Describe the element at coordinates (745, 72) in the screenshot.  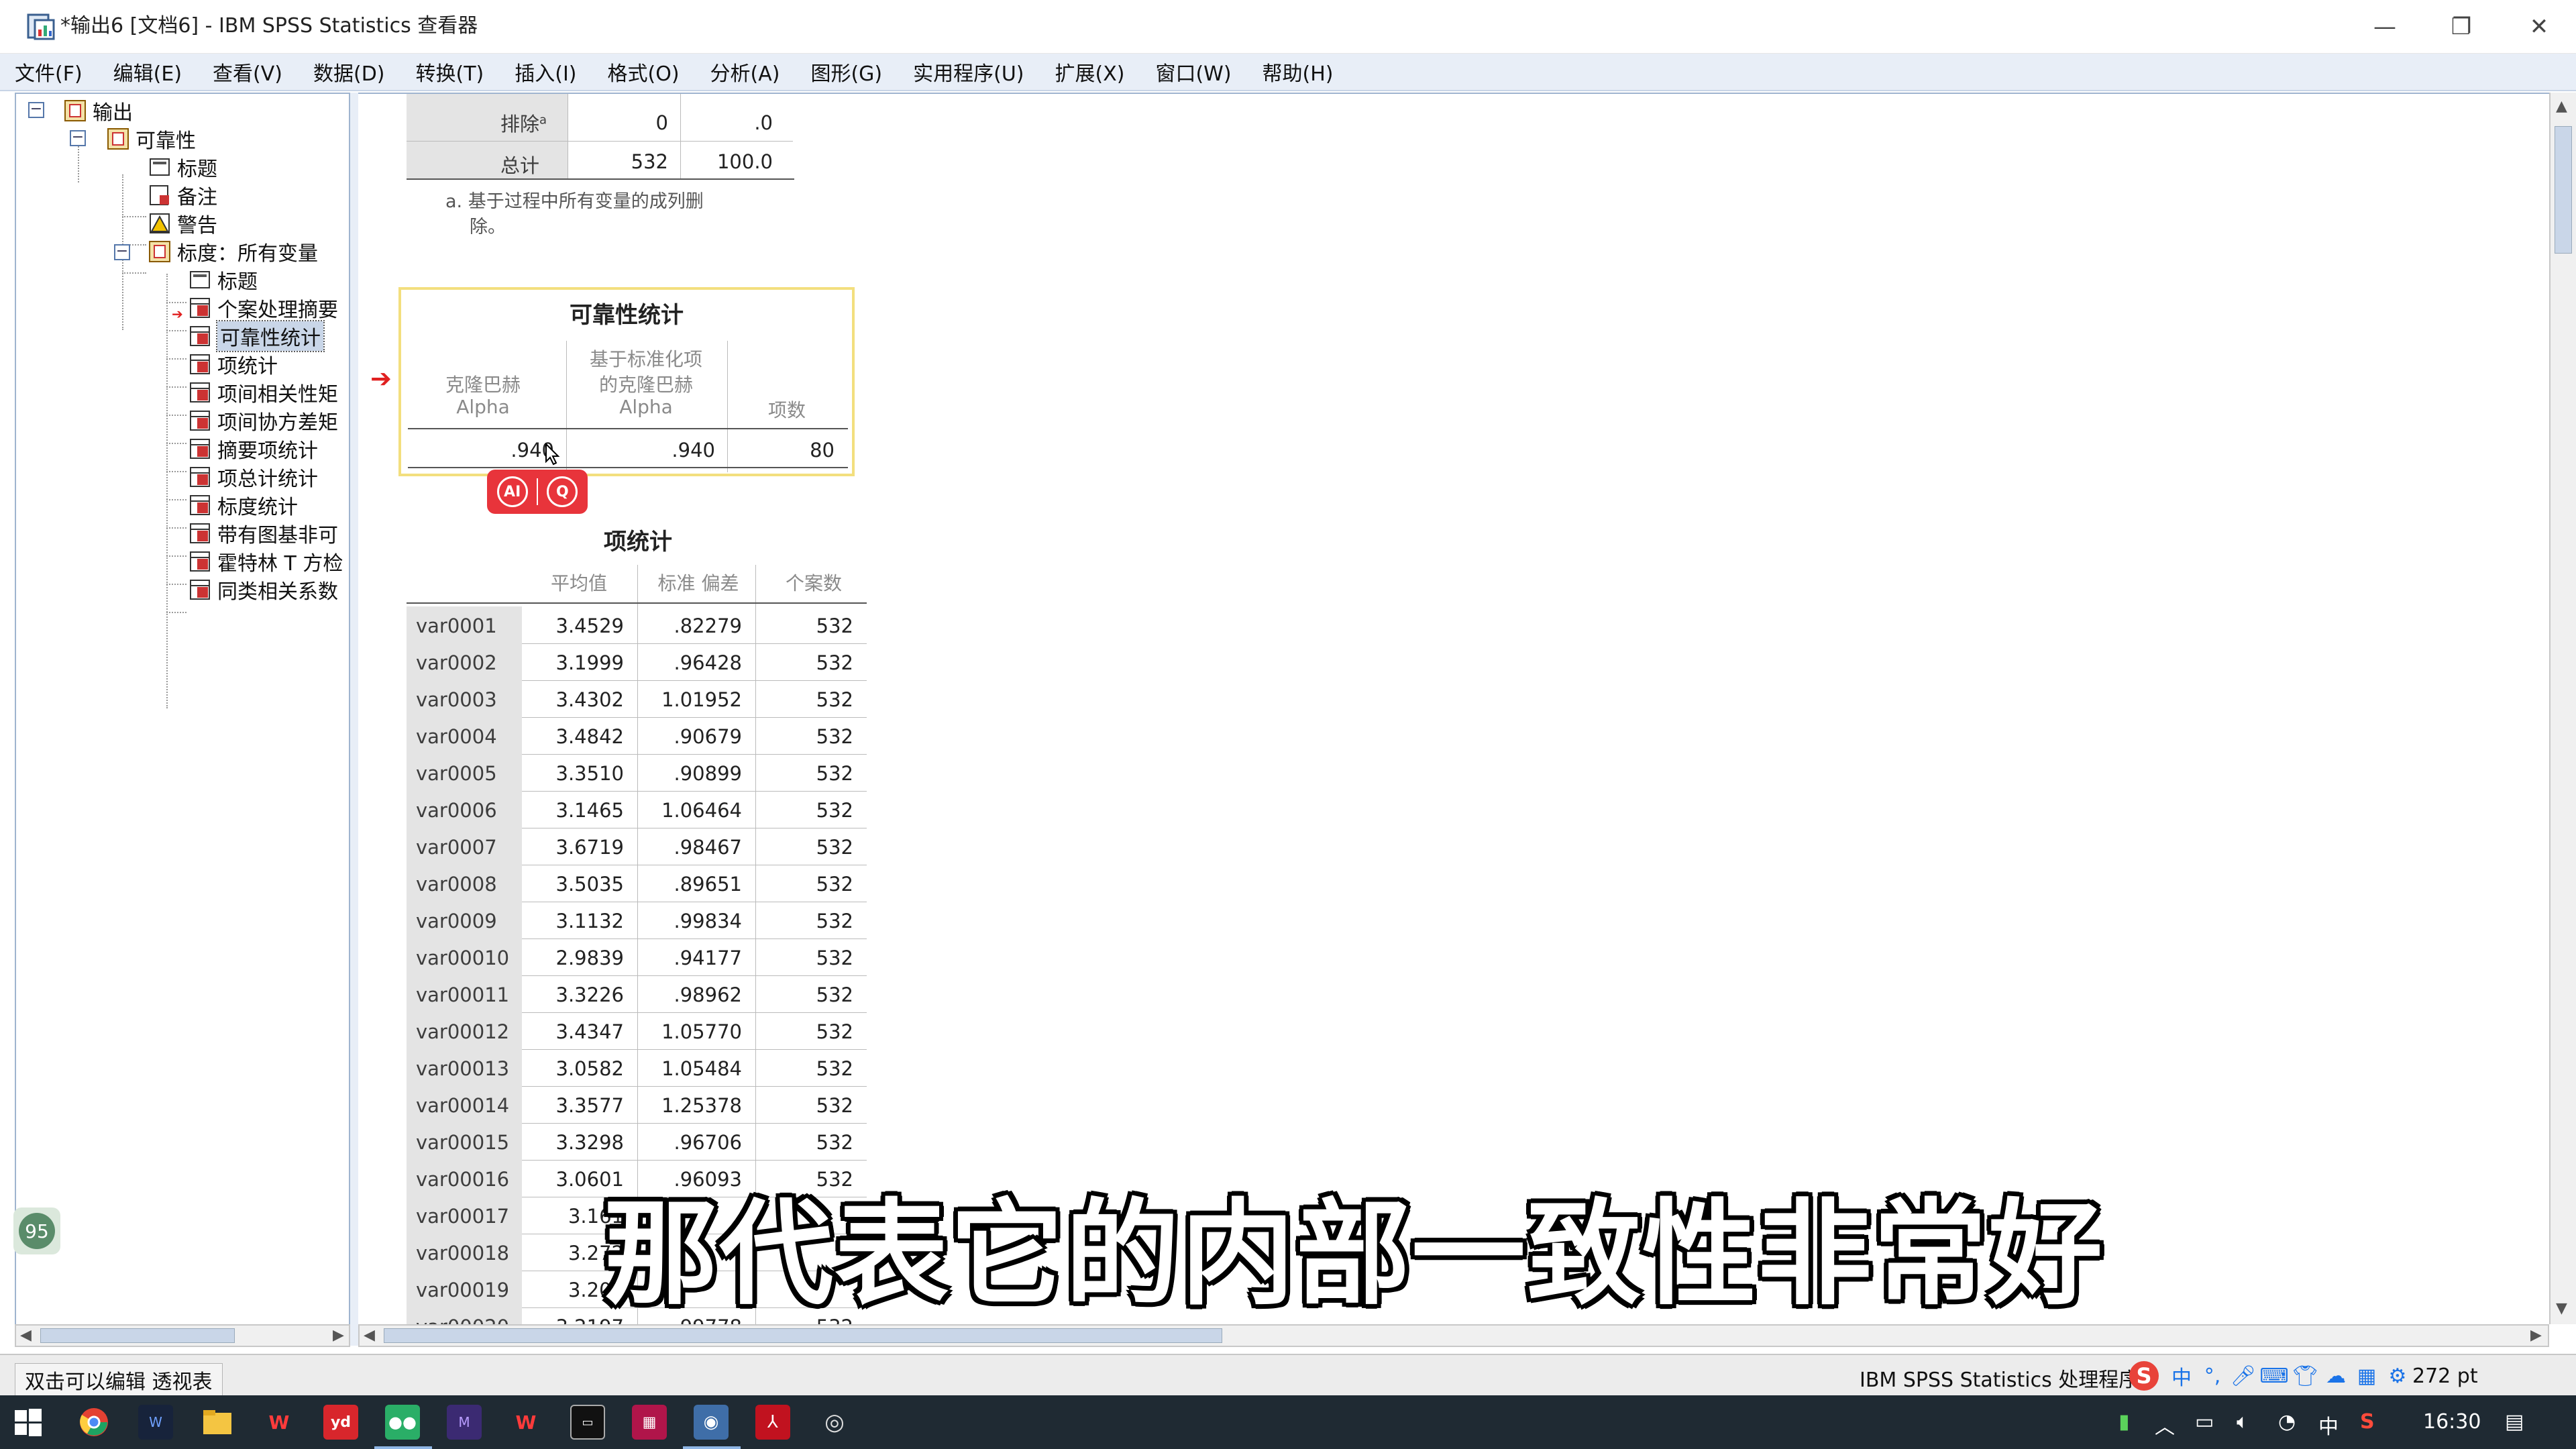
I see `menu-analyze: 分析(A)` at that location.